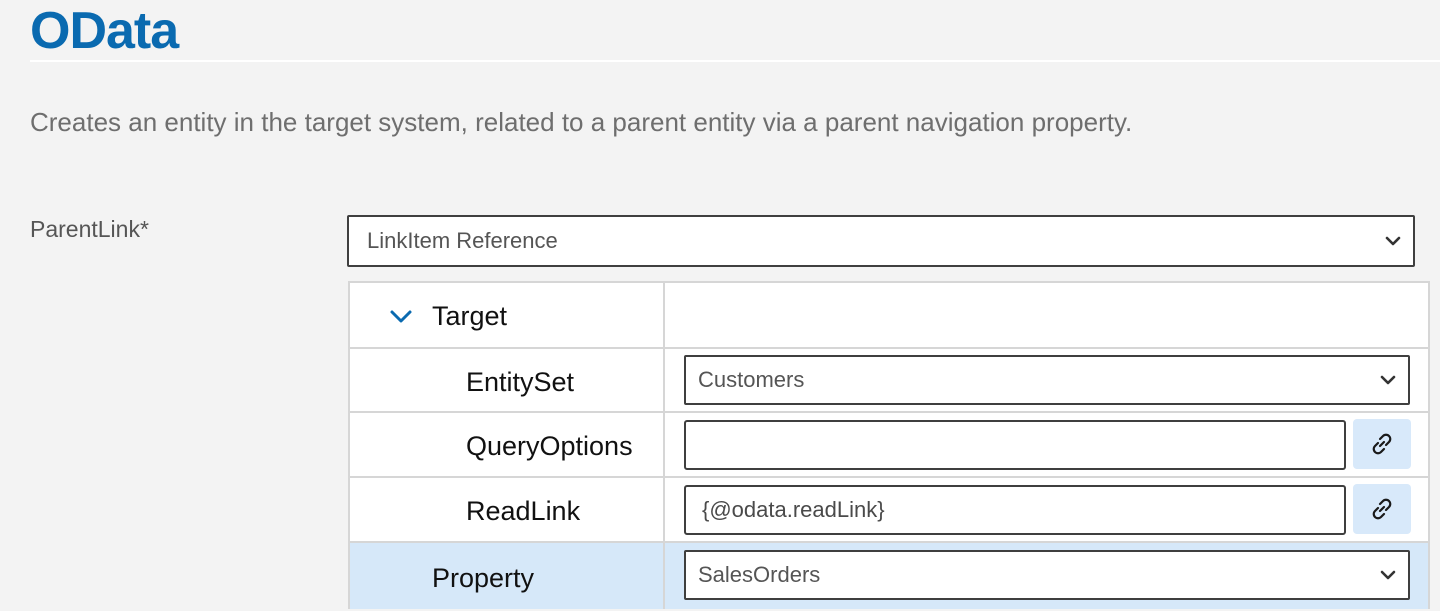  What do you see at coordinates (483, 578) in the screenshot?
I see `property-label: Property` at bounding box center [483, 578].